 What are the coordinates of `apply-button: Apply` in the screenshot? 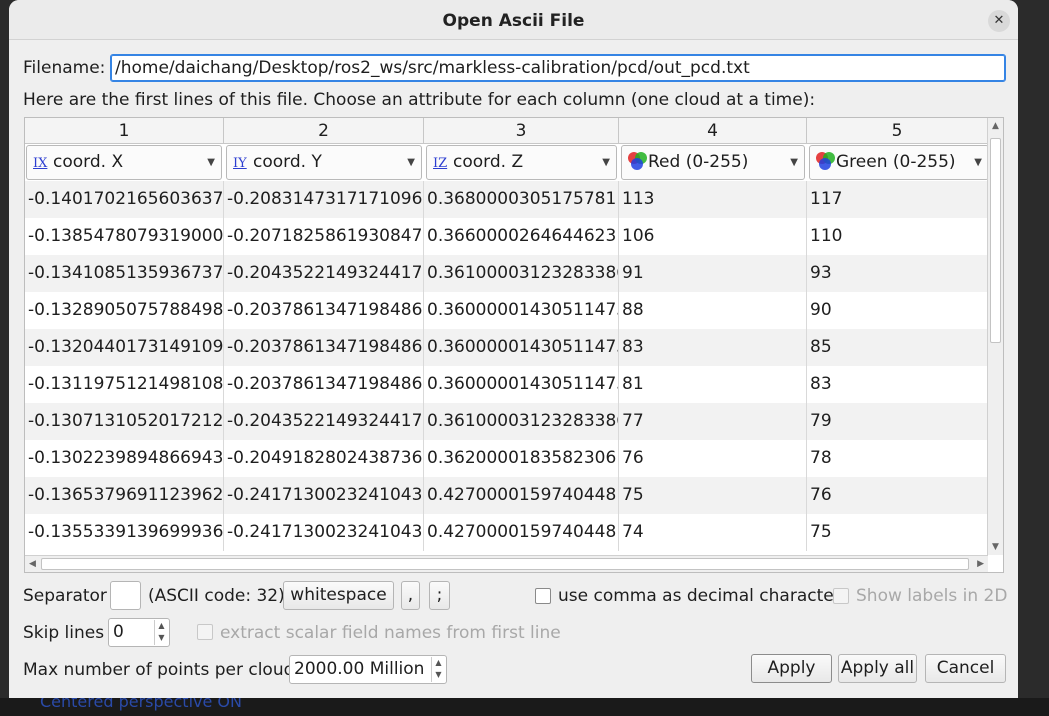 It's located at (791, 668).